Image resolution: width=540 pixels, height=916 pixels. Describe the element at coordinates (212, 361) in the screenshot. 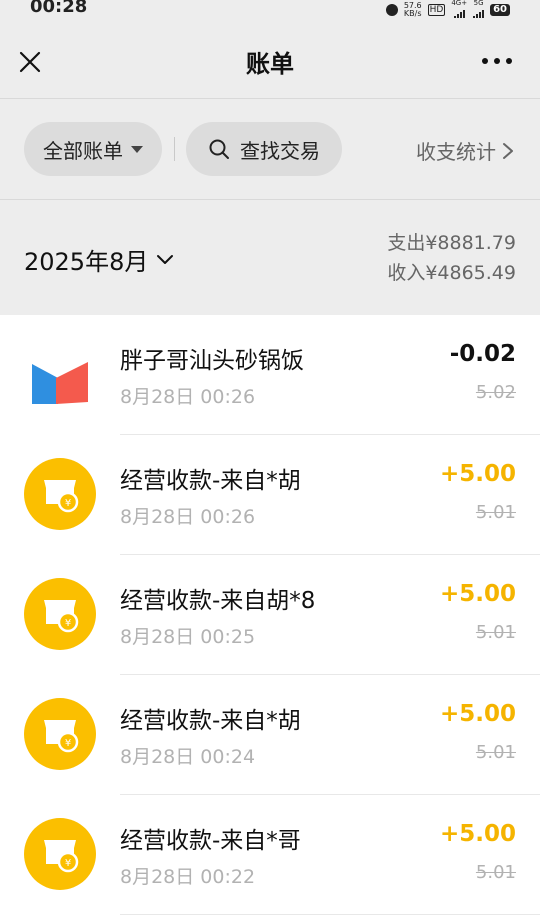

I see `transaction-name: 胖子哥汕头砂锅饭` at that location.